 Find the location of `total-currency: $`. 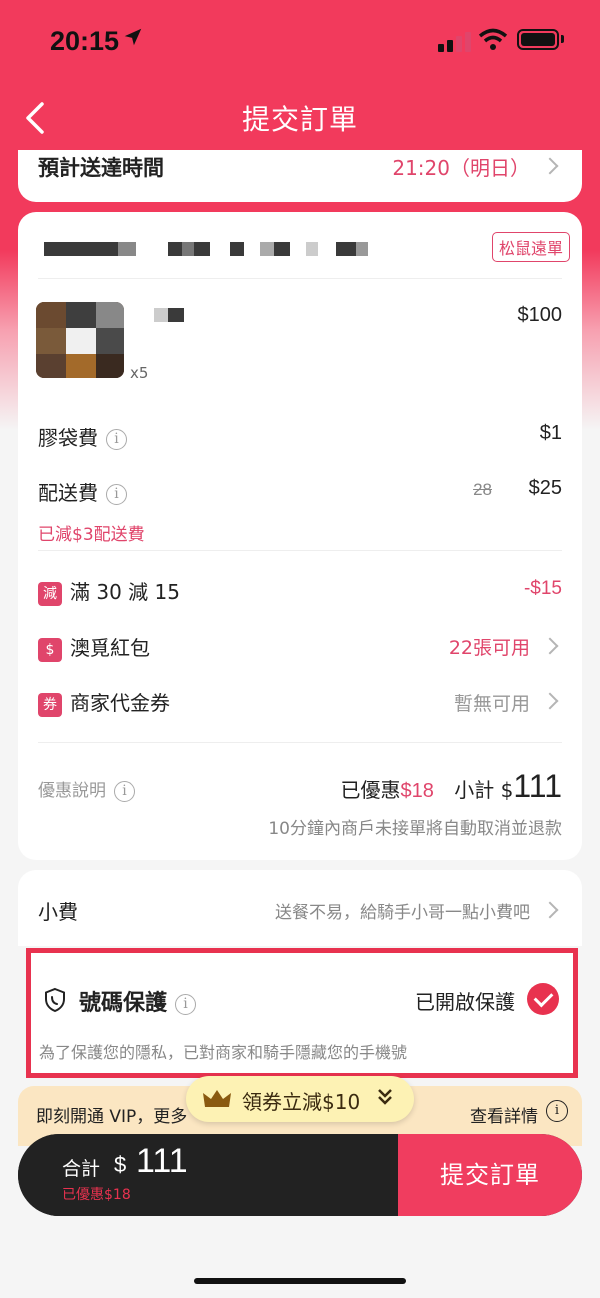

total-currency: $ is located at coordinates (120, 1164).